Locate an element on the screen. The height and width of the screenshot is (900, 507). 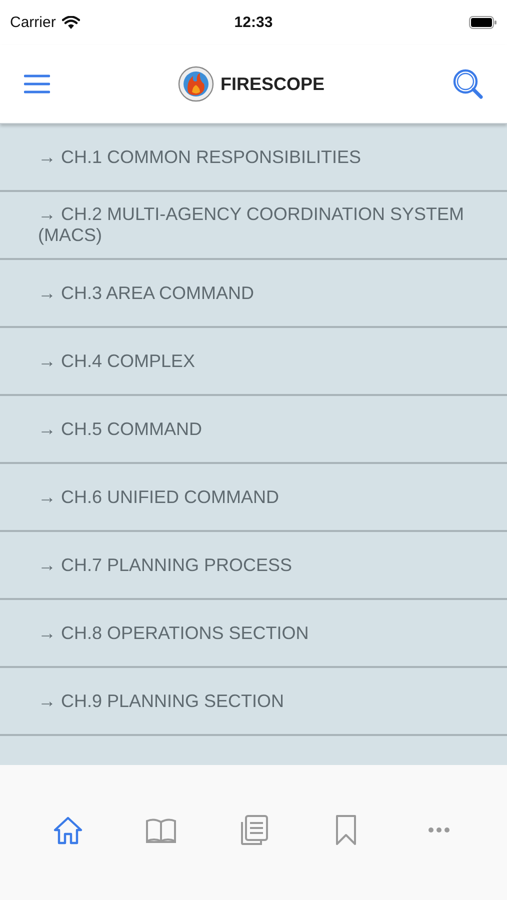
chapter-item: → CH.2 MULTI-AGENCY COORDINATION SYSTEM (MACS) is located at coordinates (253, 226).